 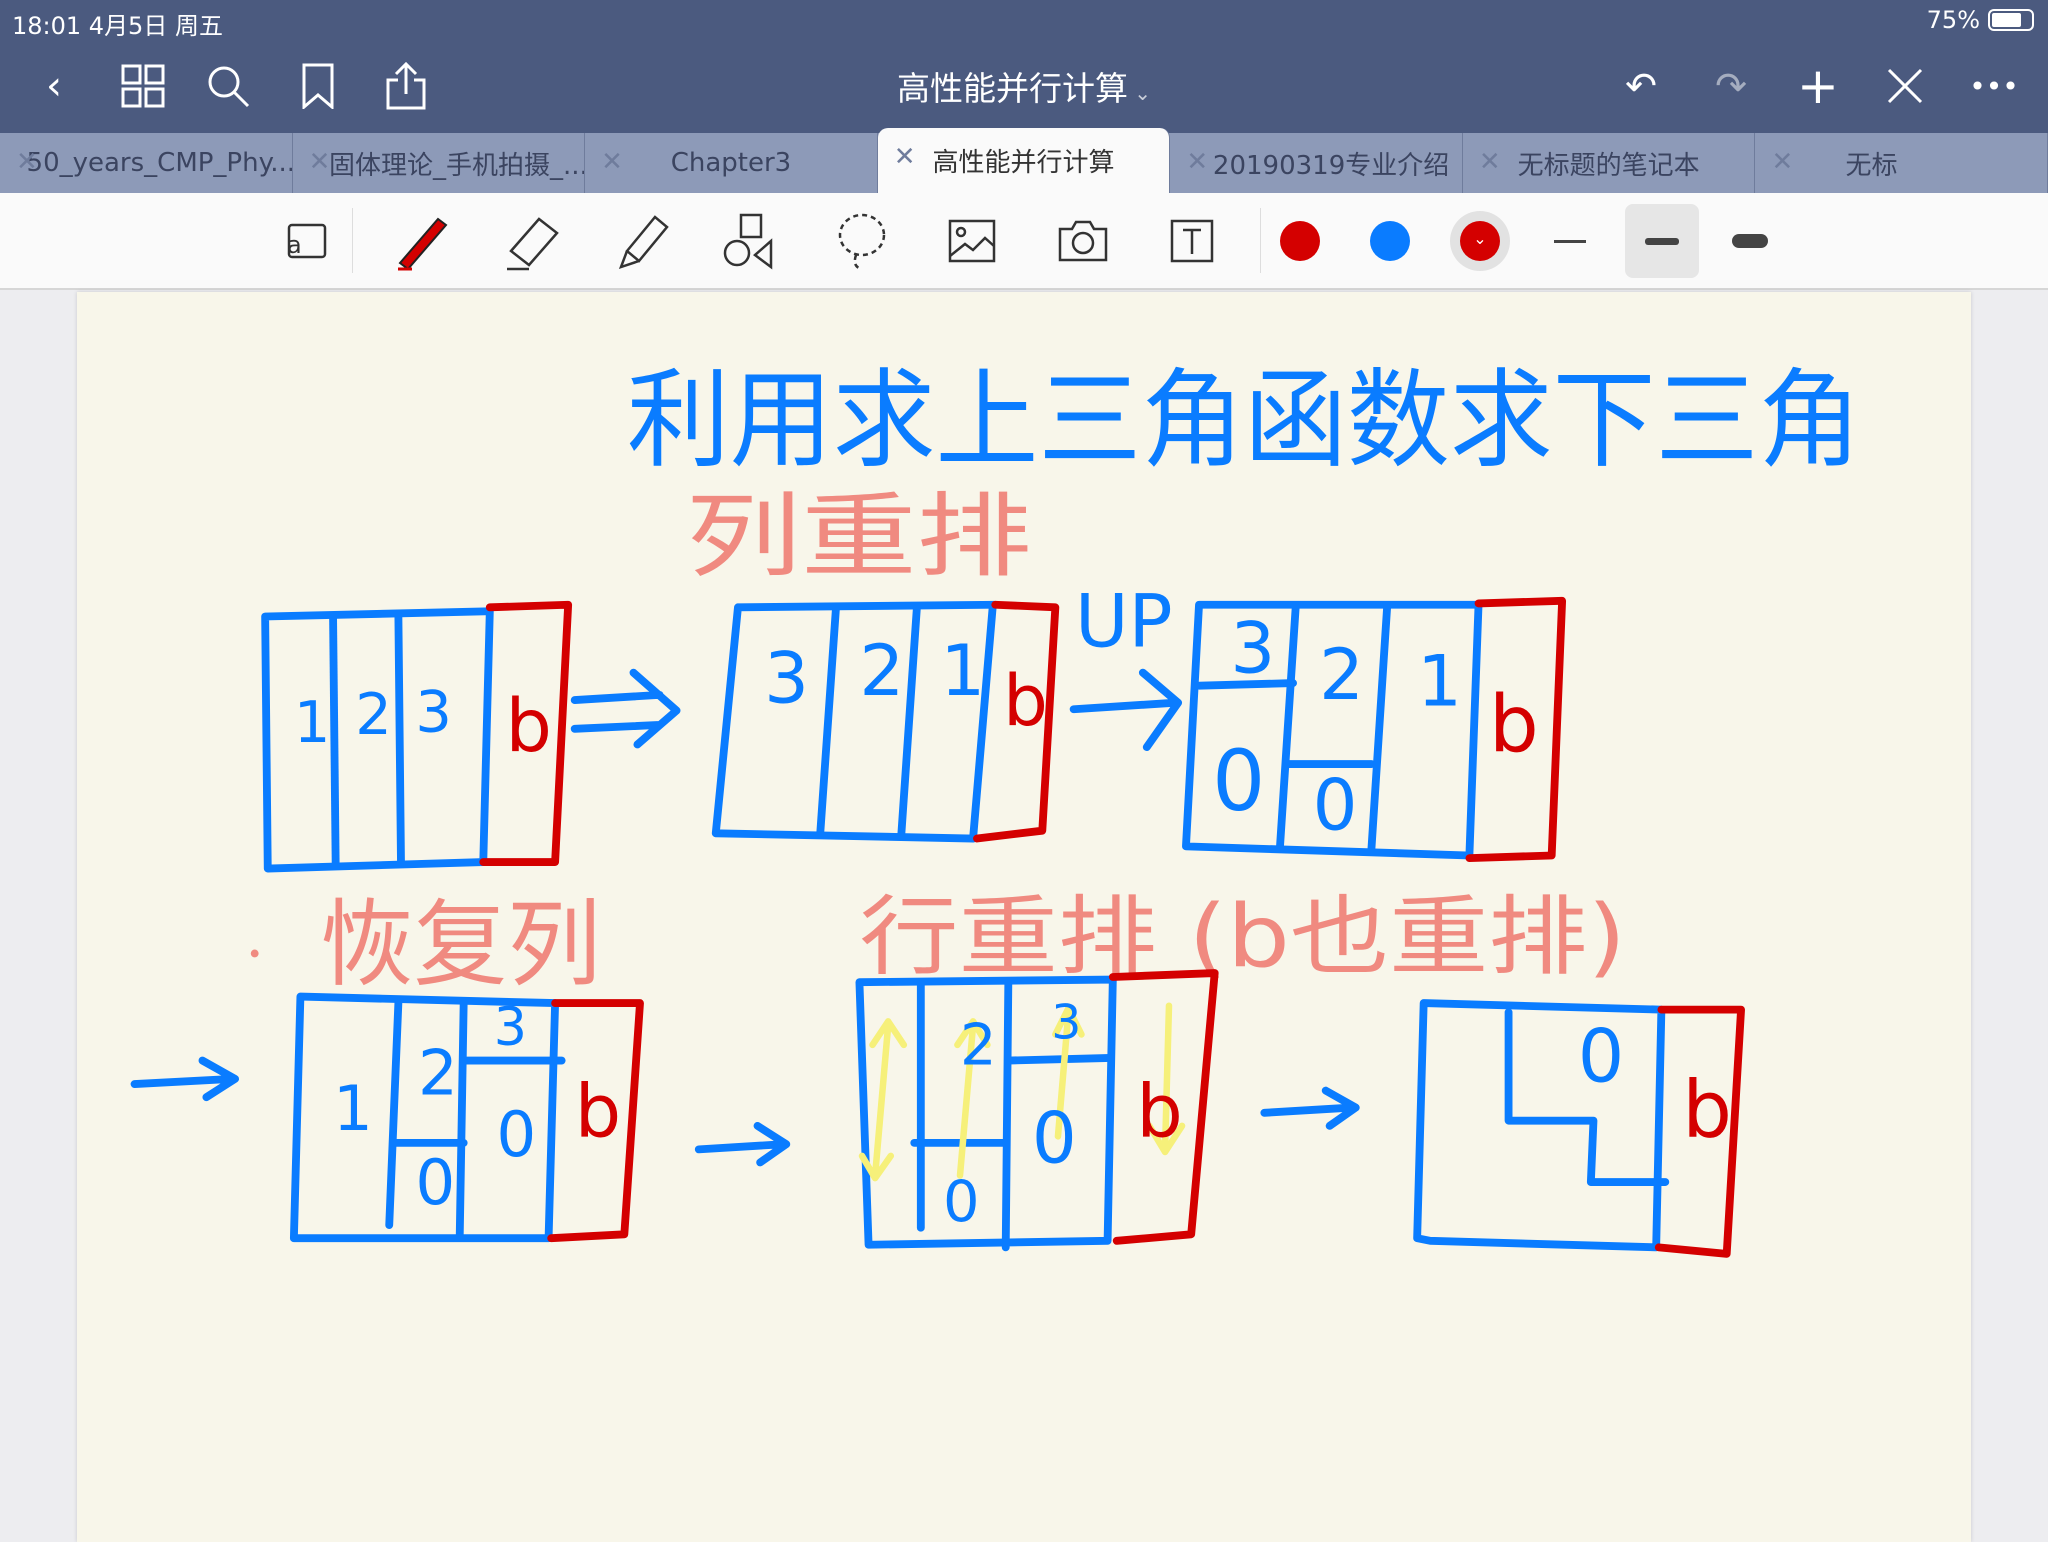 I want to click on color-custom-selected: ⌄, so click(x=1480, y=241).